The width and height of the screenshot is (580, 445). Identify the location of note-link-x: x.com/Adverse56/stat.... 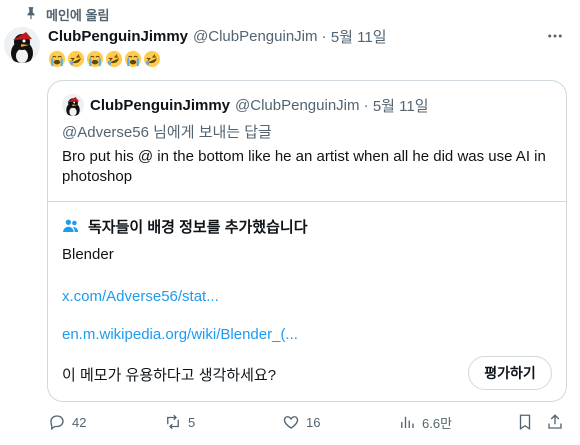
(140, 296).